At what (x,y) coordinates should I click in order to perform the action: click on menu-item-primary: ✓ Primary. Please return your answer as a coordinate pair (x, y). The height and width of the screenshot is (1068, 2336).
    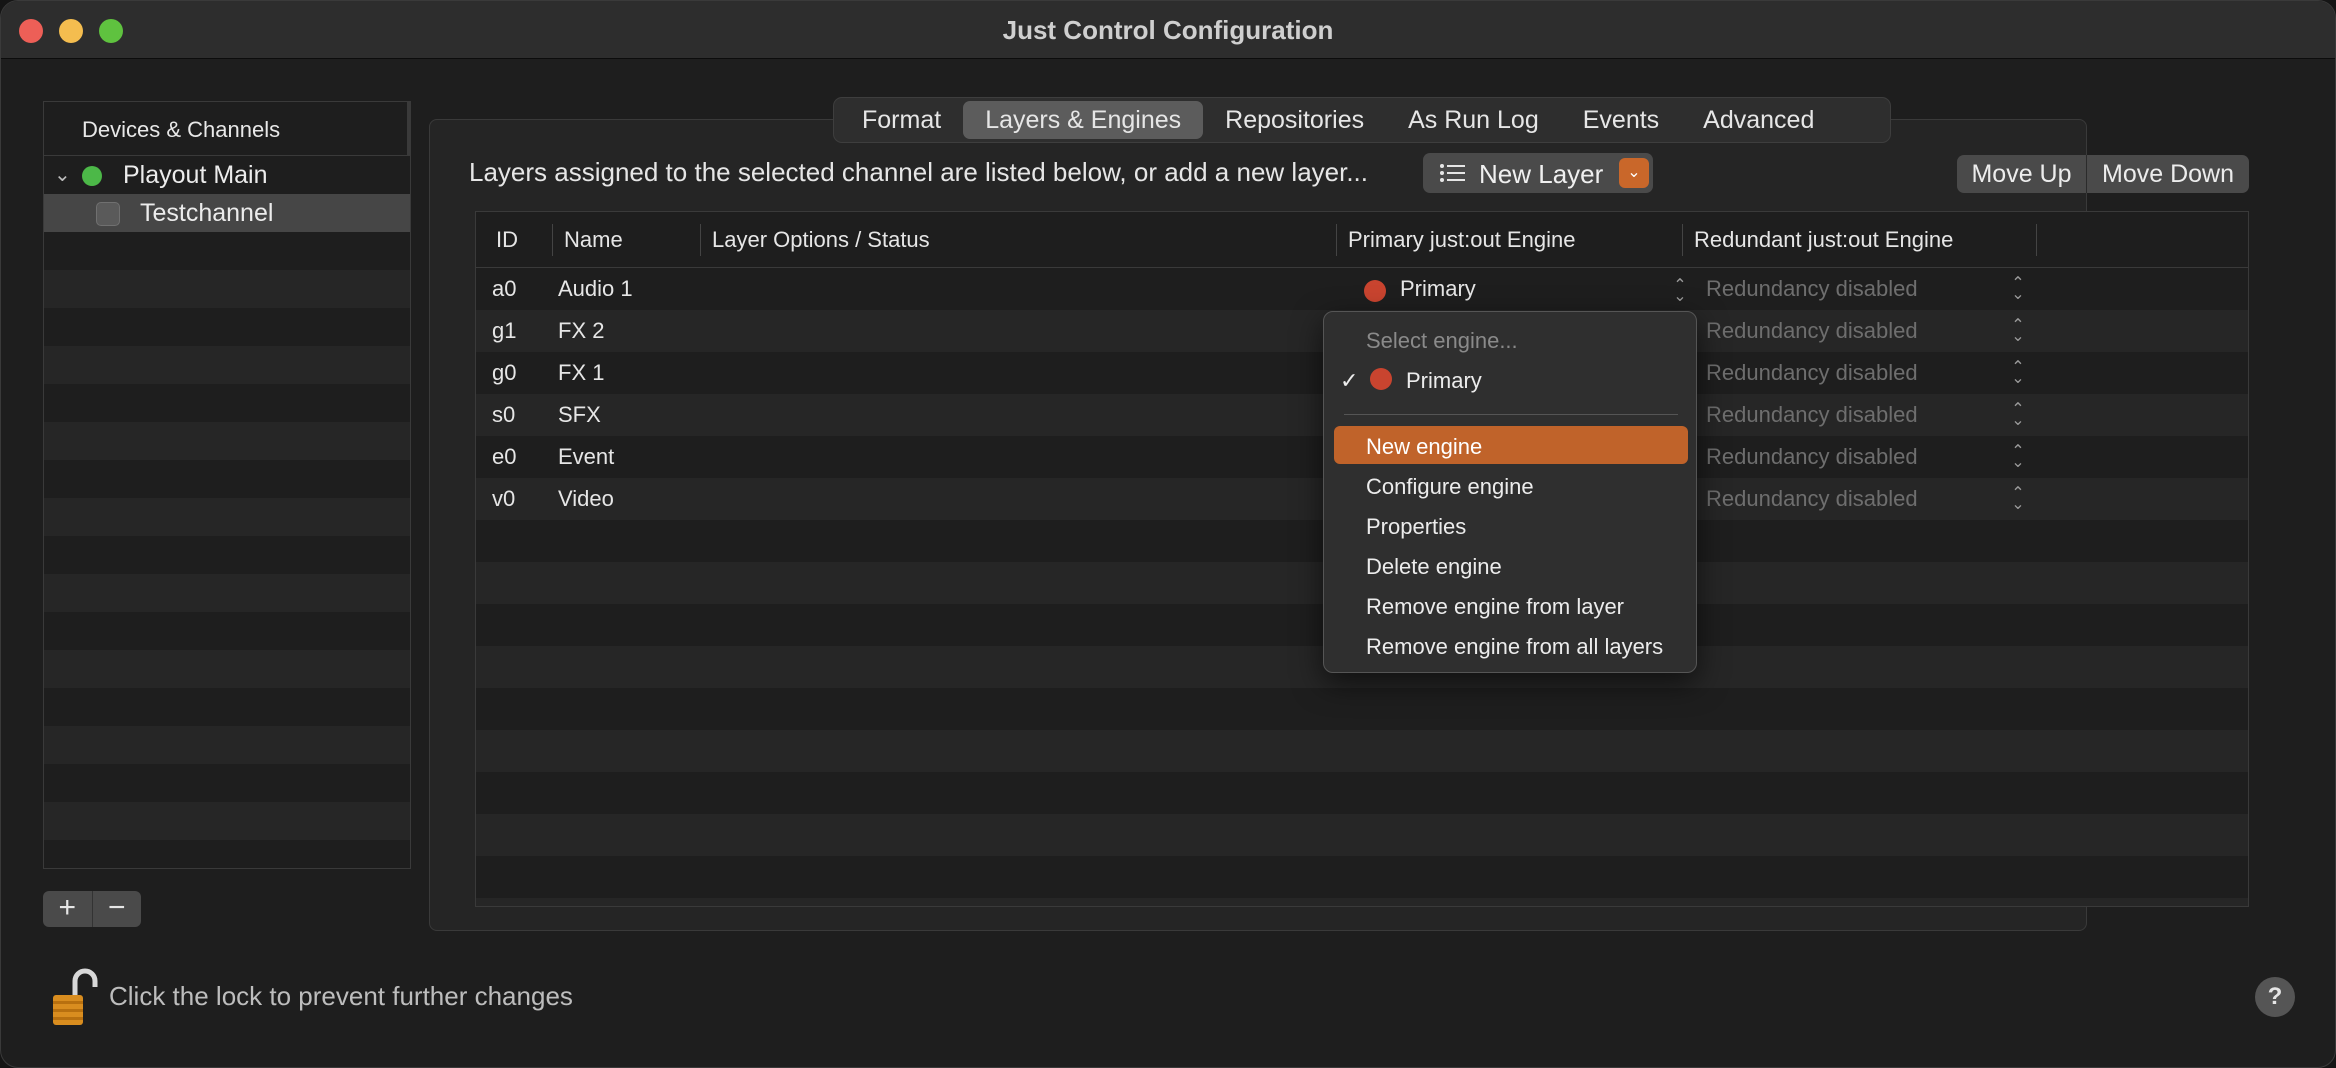
    Looking at the image, I should click on (1511, 379).